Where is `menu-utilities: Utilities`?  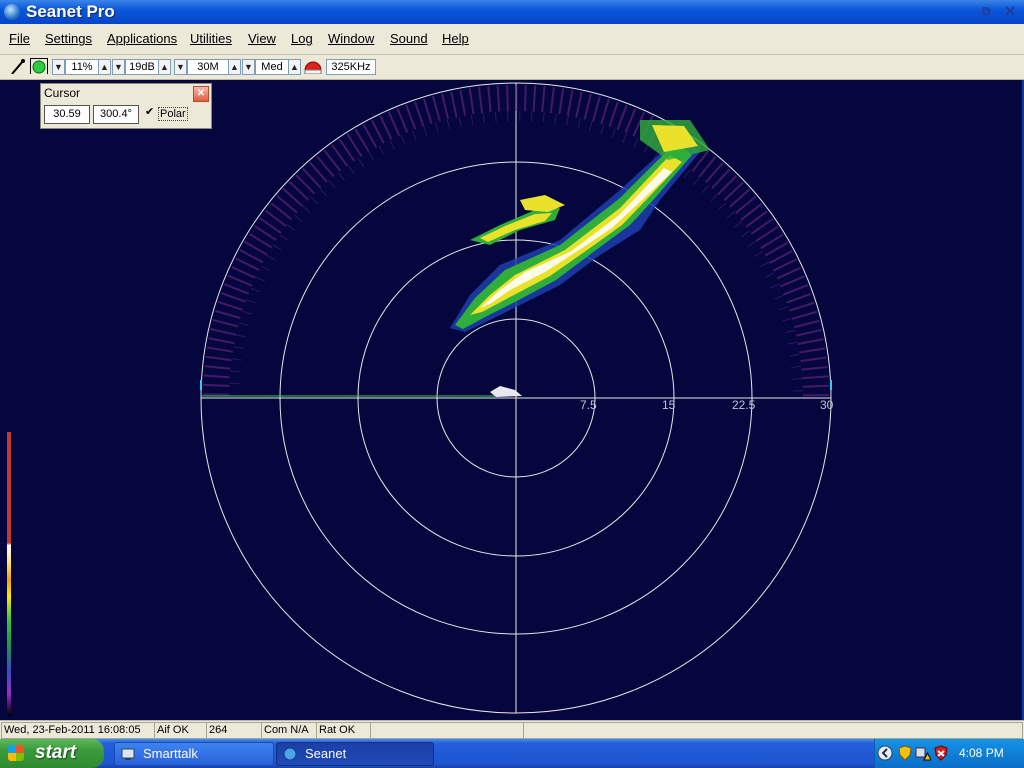
menu-utilities: Utilities is located at coordinates (211, 38).